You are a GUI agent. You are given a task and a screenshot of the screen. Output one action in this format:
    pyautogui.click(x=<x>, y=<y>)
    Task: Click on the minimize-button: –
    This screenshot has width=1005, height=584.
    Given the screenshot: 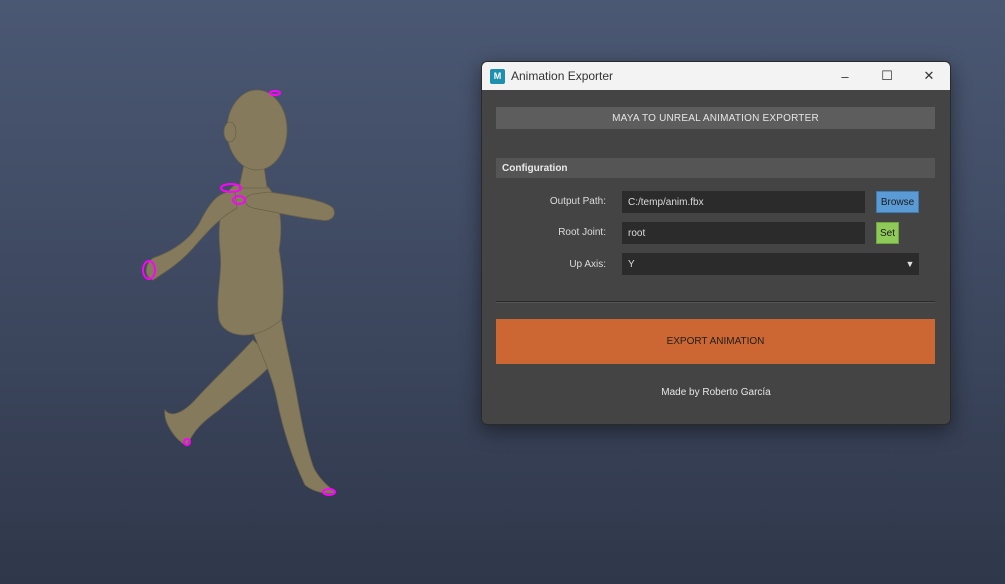 What is the action you would take?
    pyautogui.click(x=845, y=76)
    